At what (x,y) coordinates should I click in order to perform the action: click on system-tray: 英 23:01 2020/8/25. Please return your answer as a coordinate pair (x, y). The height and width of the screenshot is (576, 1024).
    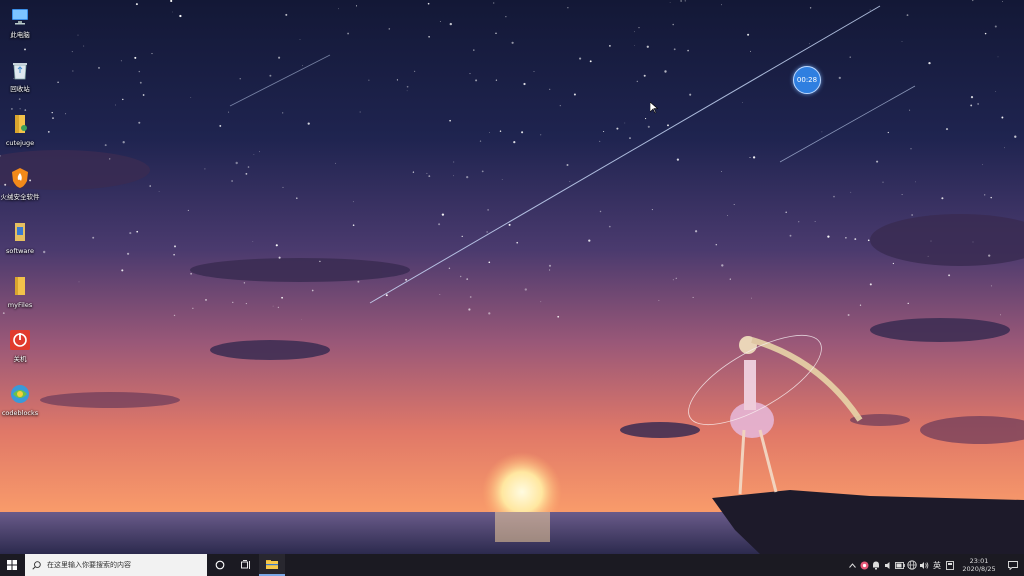
    Looking at the image, I should click on (935, 565).